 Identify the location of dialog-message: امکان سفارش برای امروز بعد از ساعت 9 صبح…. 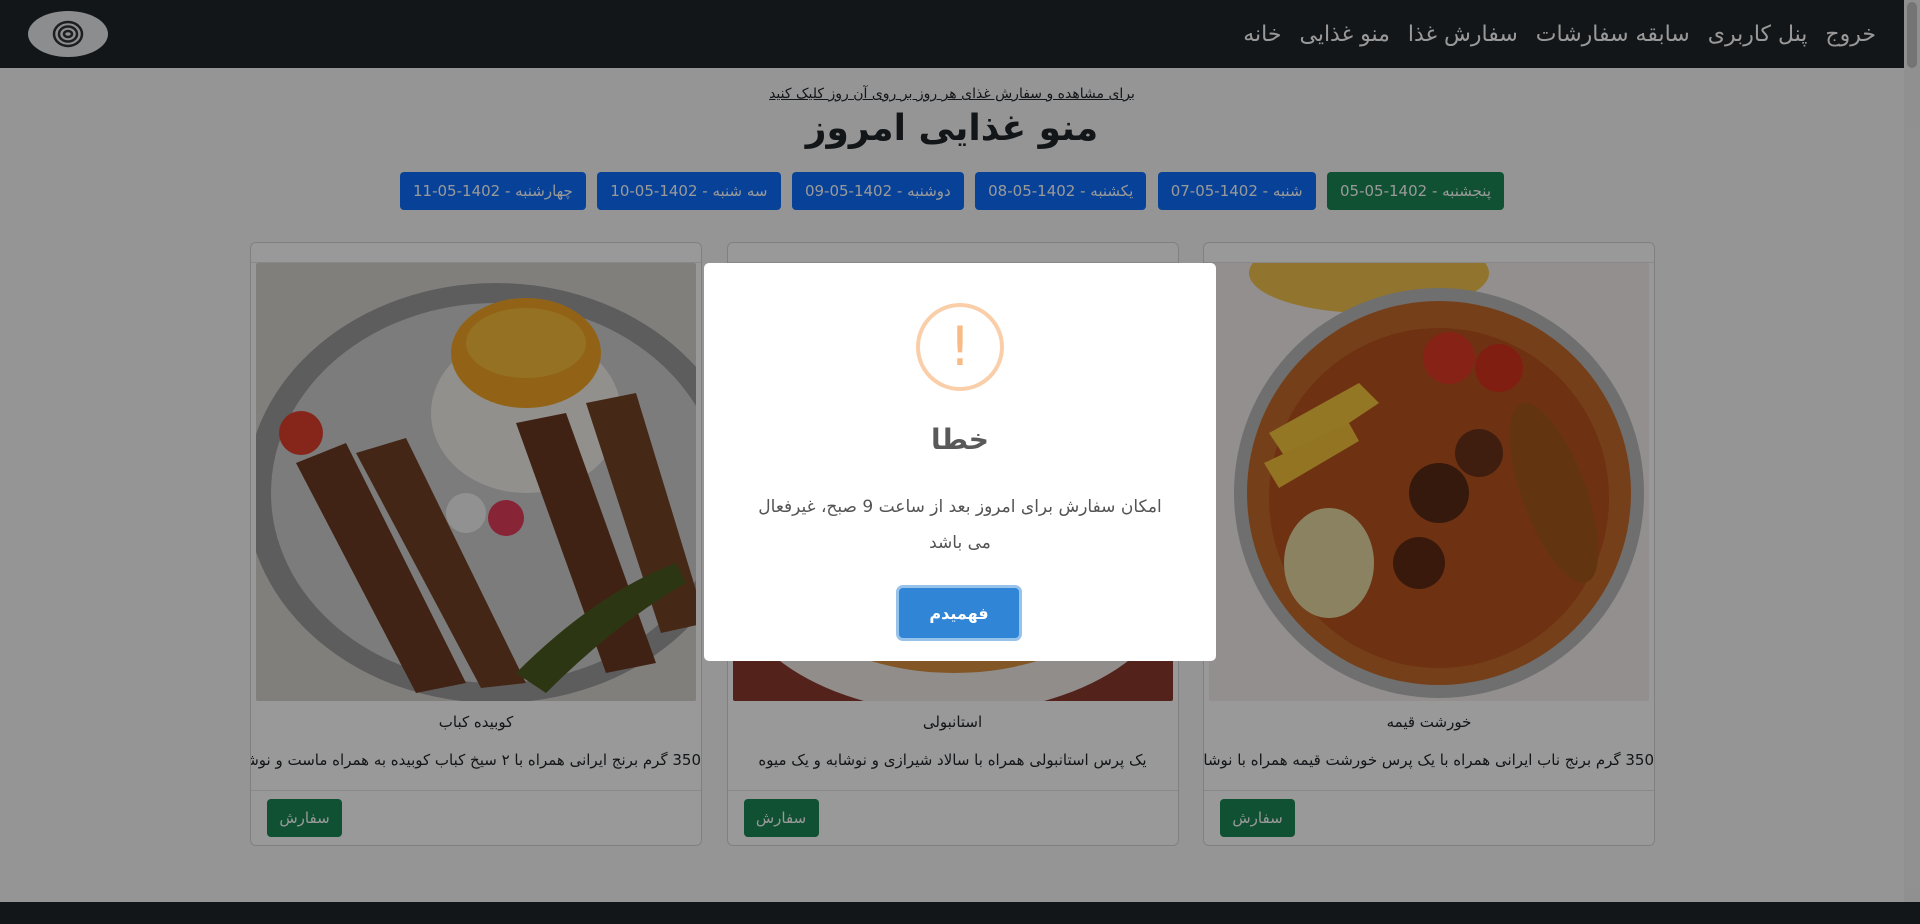
(960, 525).